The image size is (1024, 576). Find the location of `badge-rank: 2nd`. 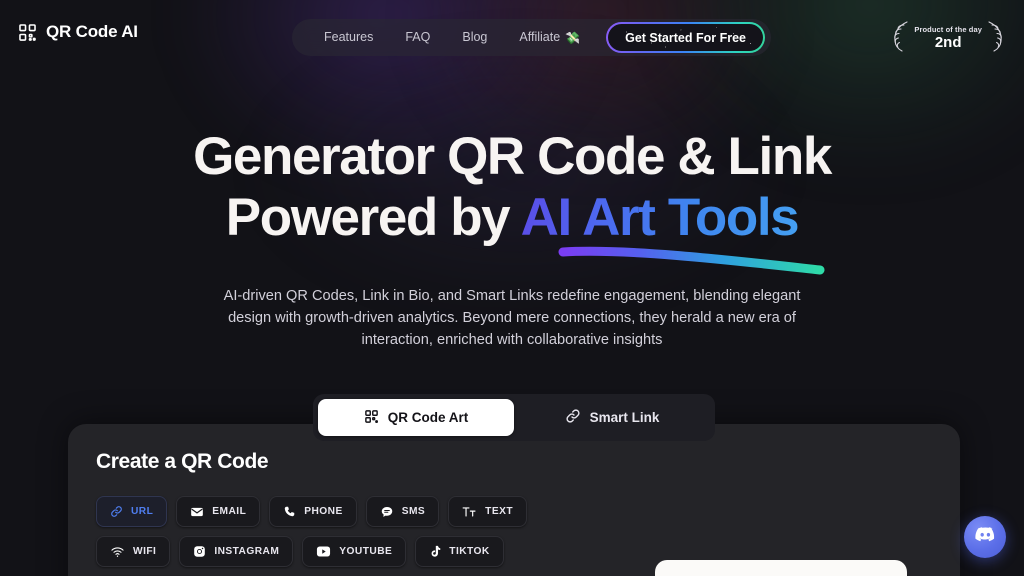

badge-rank: 2nd is located at coordinates (948, 42).